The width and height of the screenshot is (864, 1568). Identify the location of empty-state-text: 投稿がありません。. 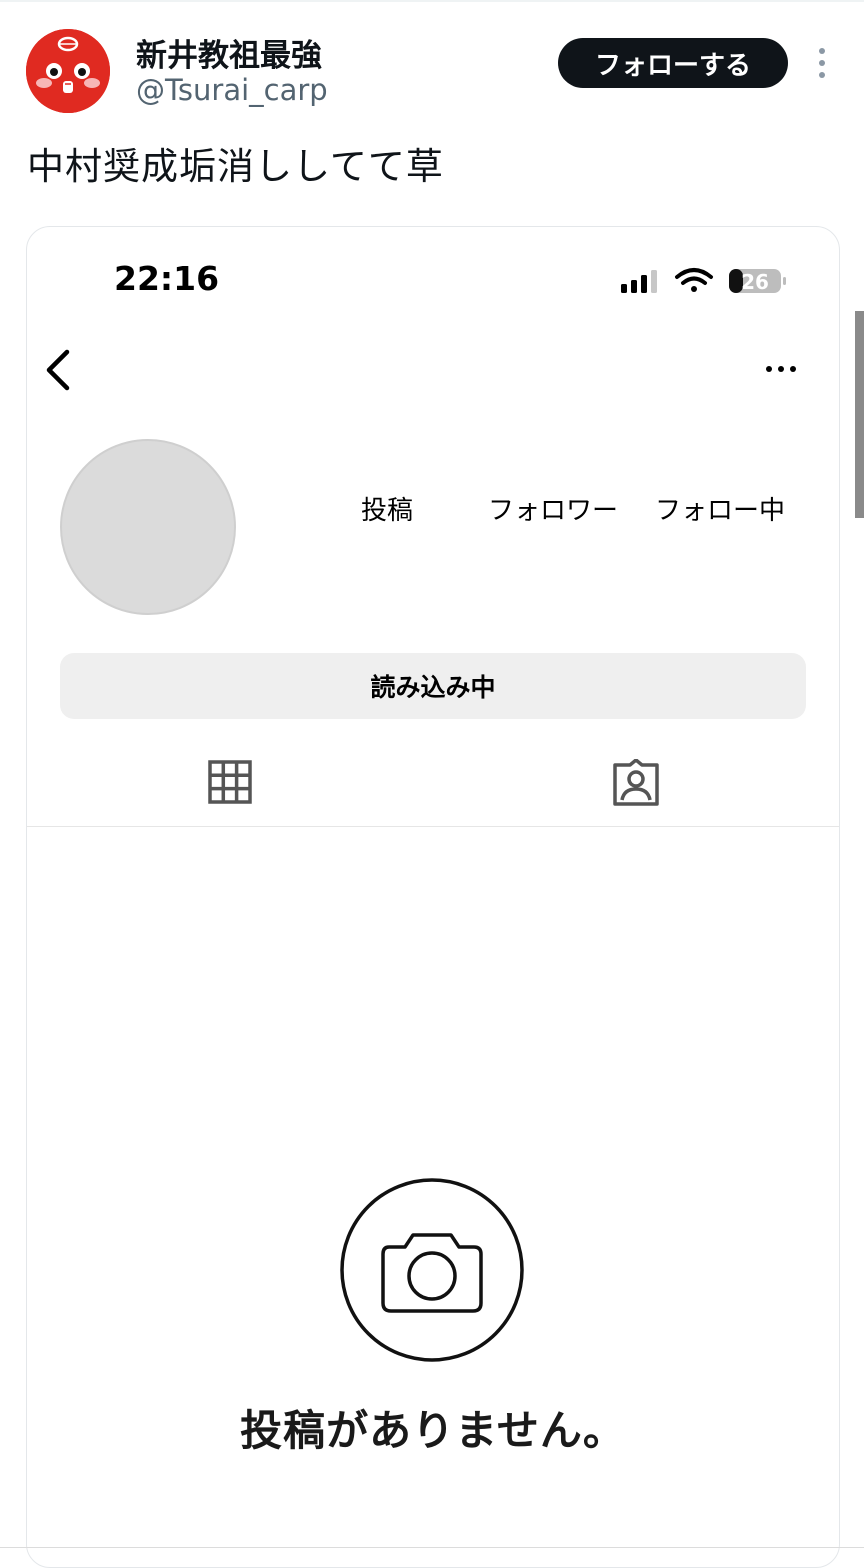
(433, 1430).